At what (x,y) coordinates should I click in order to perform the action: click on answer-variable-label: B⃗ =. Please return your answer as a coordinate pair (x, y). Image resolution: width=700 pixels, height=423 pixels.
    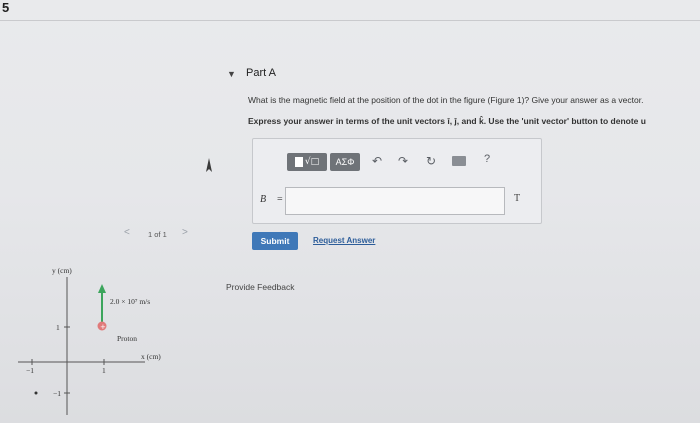
    Looking at the image, I should click on (272, 199).